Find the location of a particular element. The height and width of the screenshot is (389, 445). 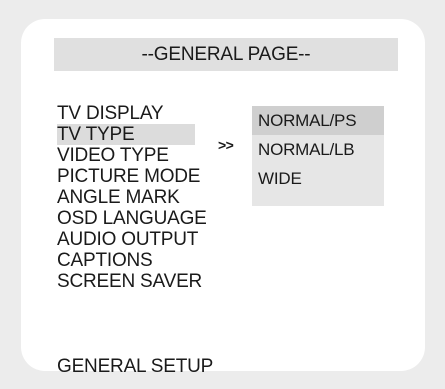

option-label: WIDE is located at coordinates (280, 178).